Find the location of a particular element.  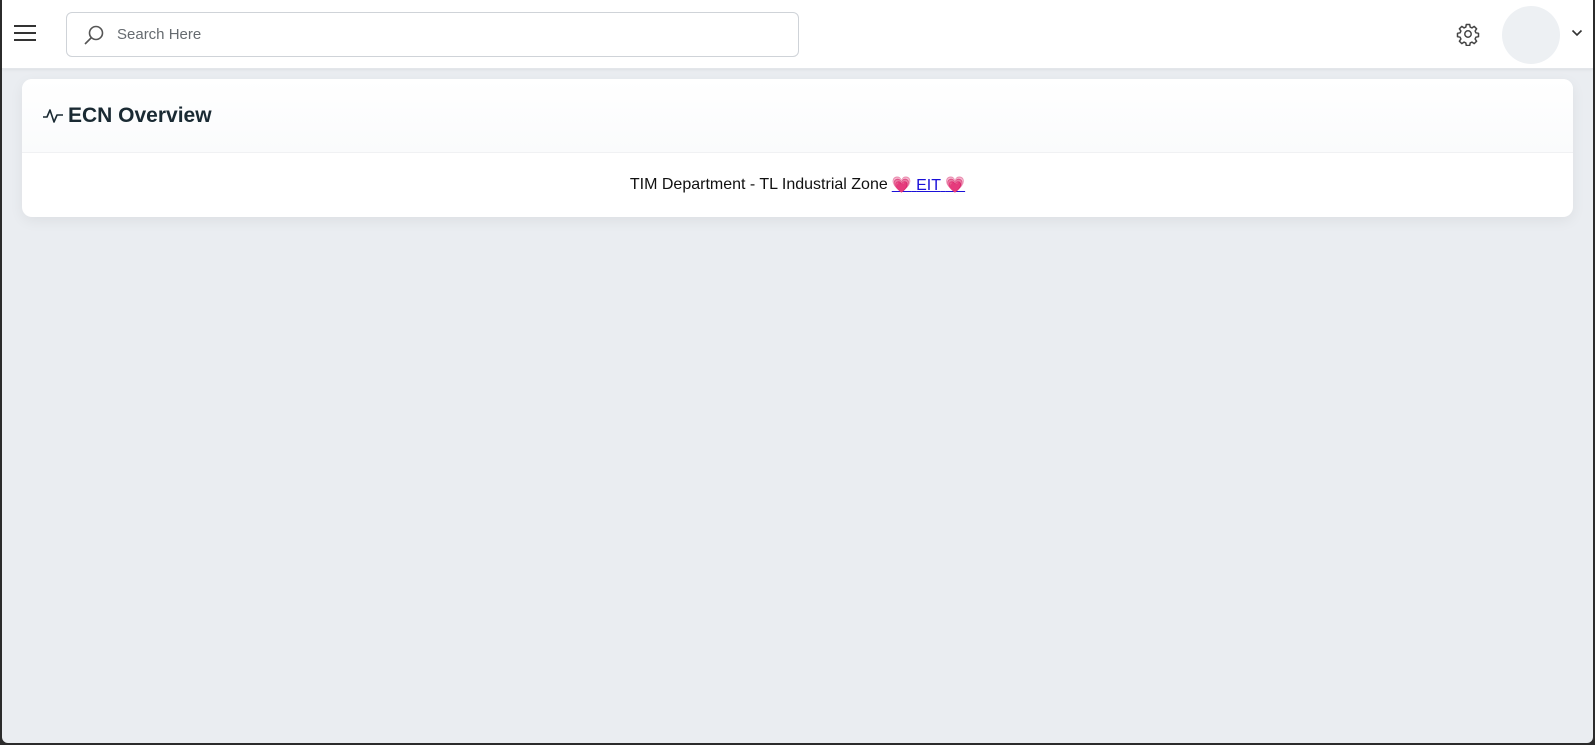

eit-link: 💗 EIT 💗 is located at coordinates (928, 185).